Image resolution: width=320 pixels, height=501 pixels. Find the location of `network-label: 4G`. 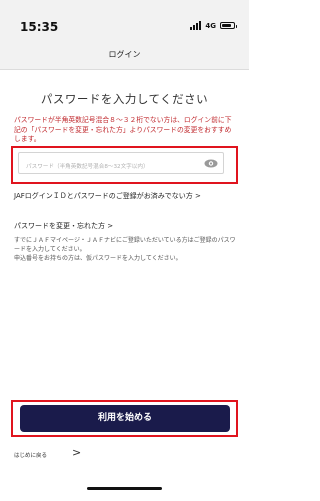

network-label: 4G is located at coordinates (210, 25).